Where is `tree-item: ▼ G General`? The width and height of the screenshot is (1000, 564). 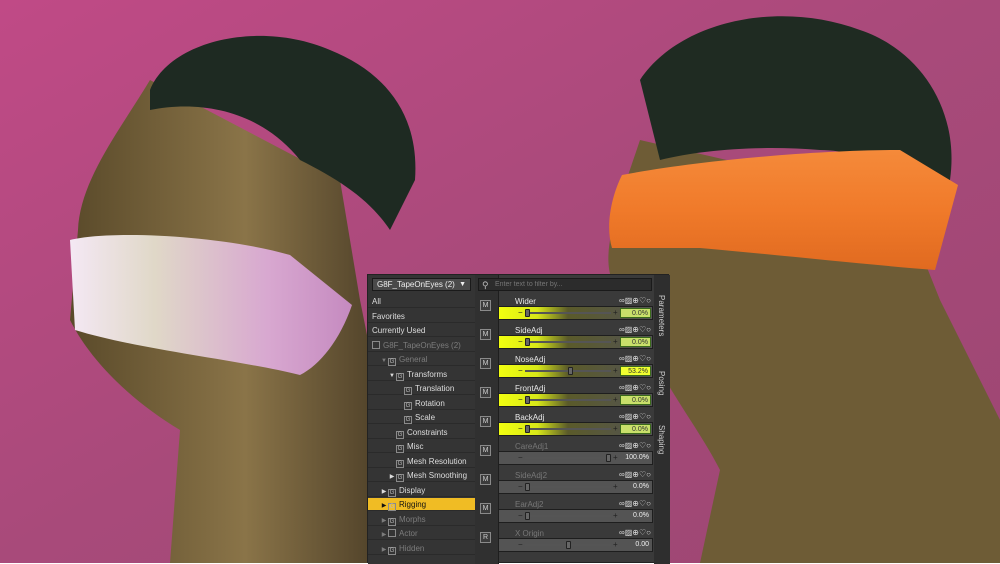
tree-item: ▼ G General is located at coordinates (421, 359).